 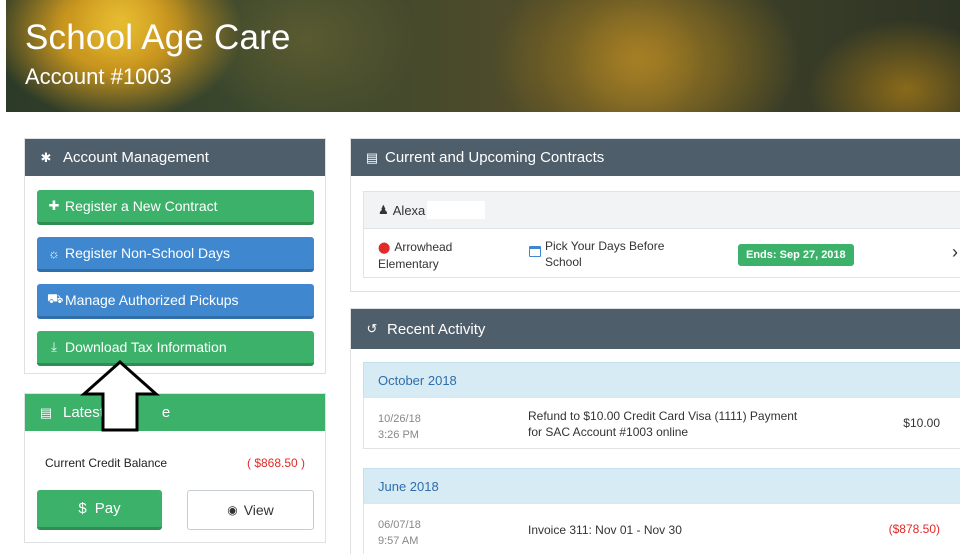 I want to click on redacted-name-block, so click(x=456, y=210).